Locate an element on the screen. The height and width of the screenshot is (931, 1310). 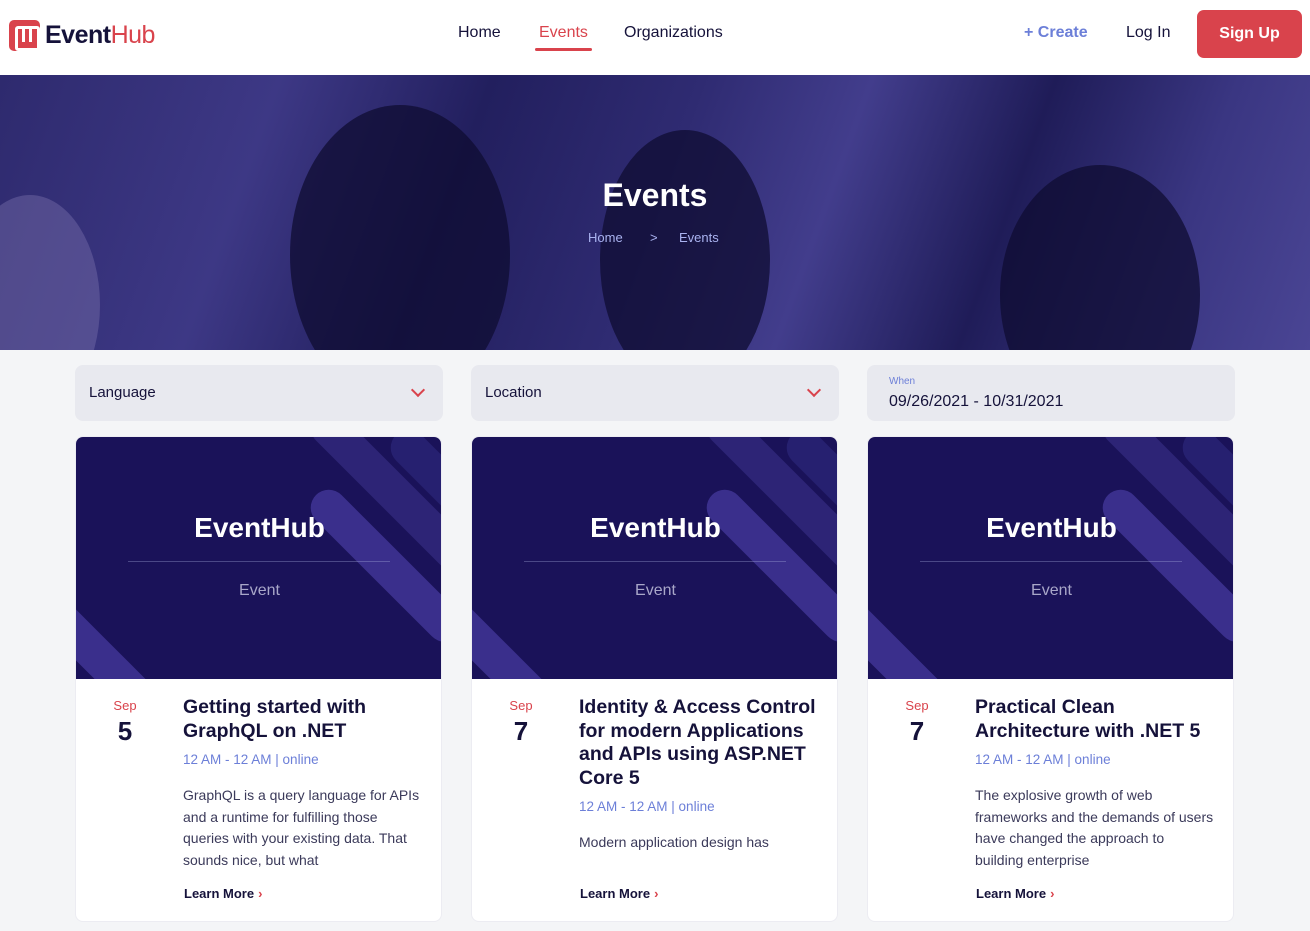
language-select: Language is located at coordinates (259, 393).